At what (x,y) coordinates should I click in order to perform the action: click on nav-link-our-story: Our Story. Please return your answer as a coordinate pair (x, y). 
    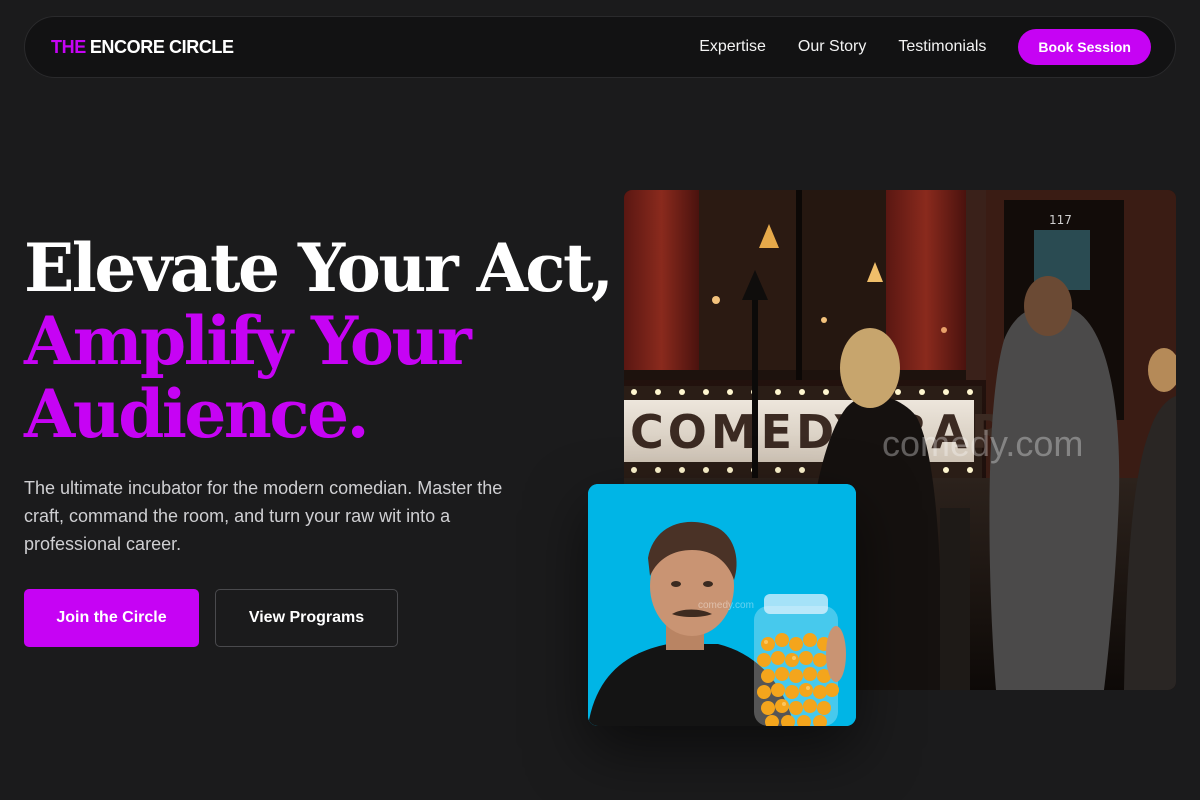
    Looking at the image, I should click on (832, 47).